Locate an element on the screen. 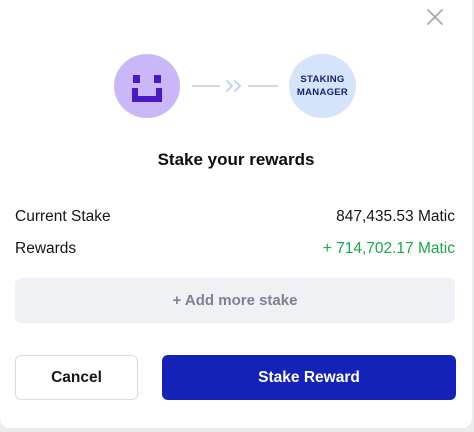  close-icon is located at coordinates (435, 17).